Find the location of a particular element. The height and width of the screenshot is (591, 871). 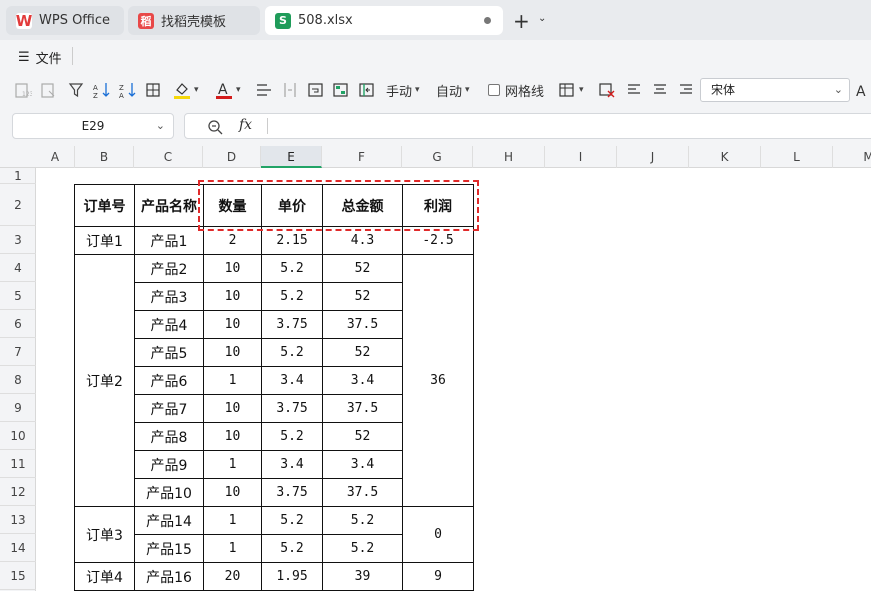

row-header-15: 15 is located at coordinates (18, 576).